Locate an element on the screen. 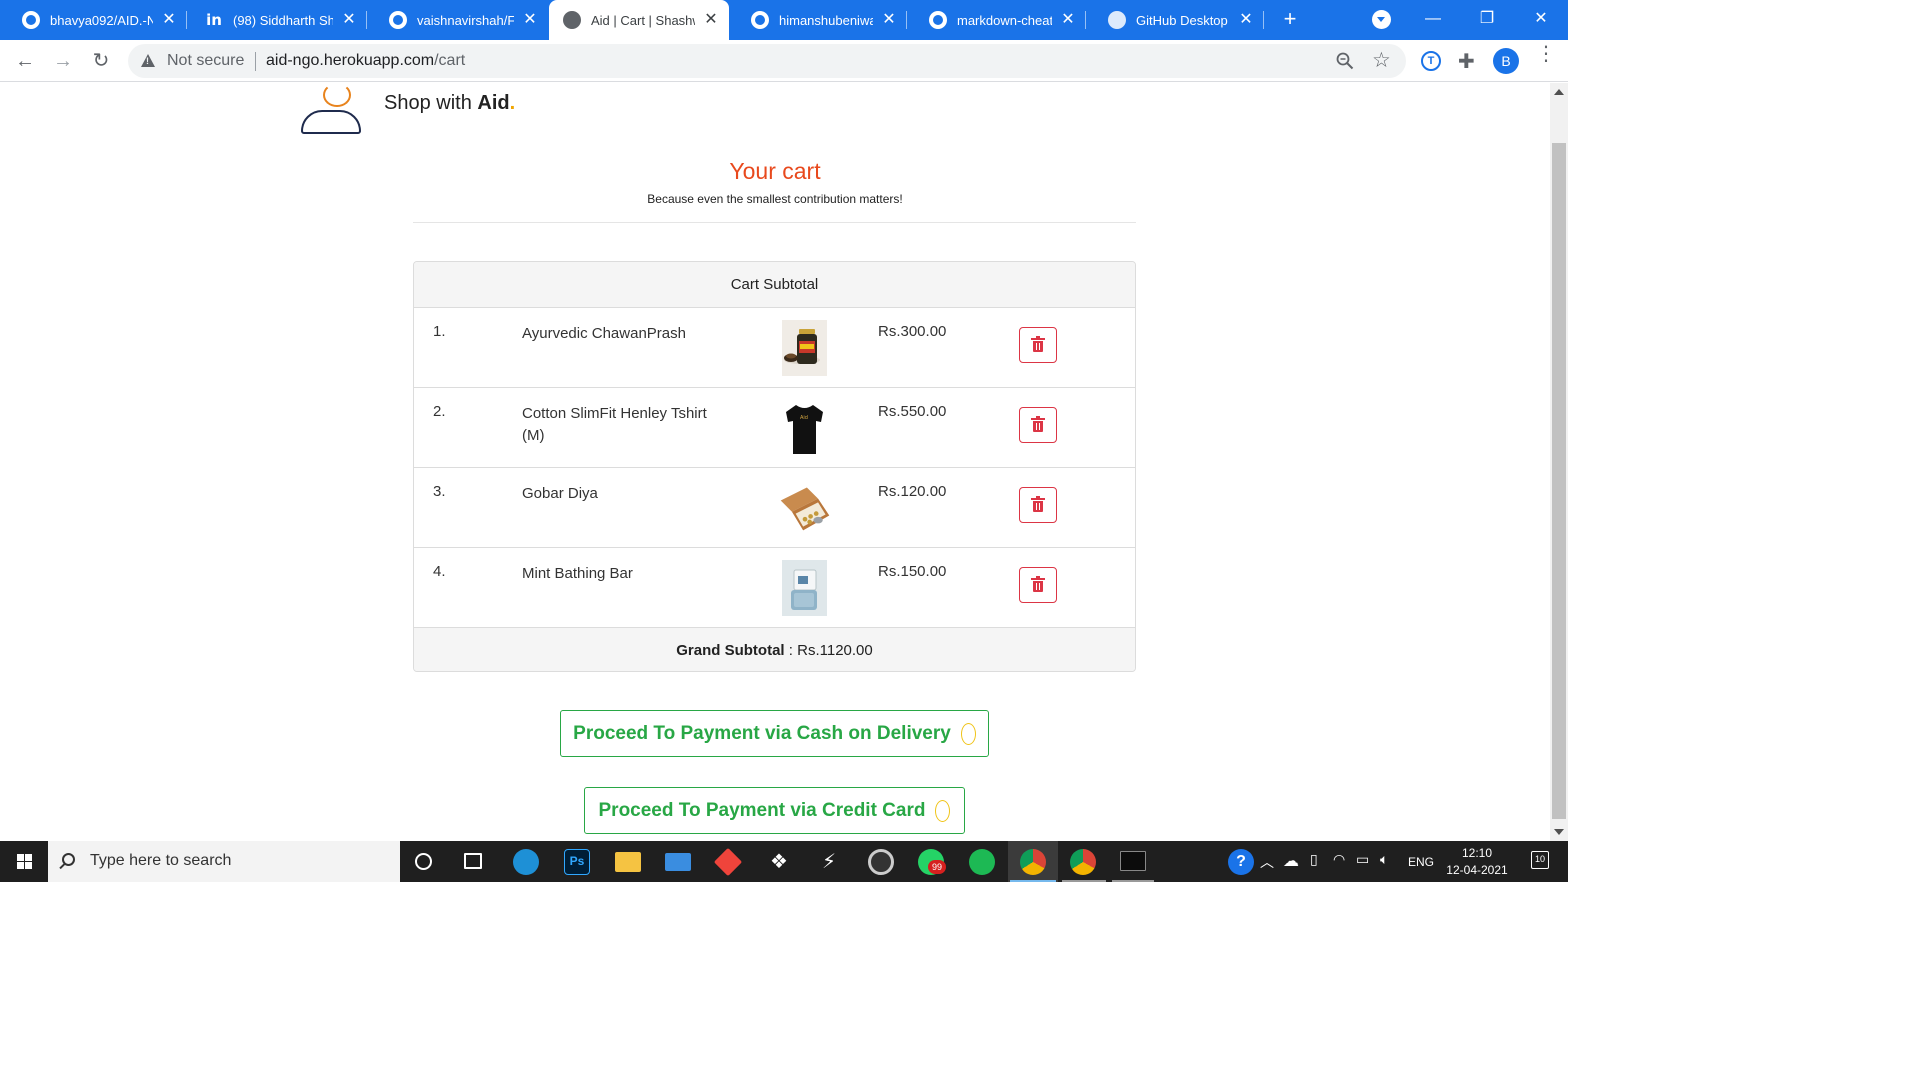 The height and width of the screenshot is (1080, 1920). browser-tab: bhavya092/AID.-N ✕ is located at coordinates (93, 20).